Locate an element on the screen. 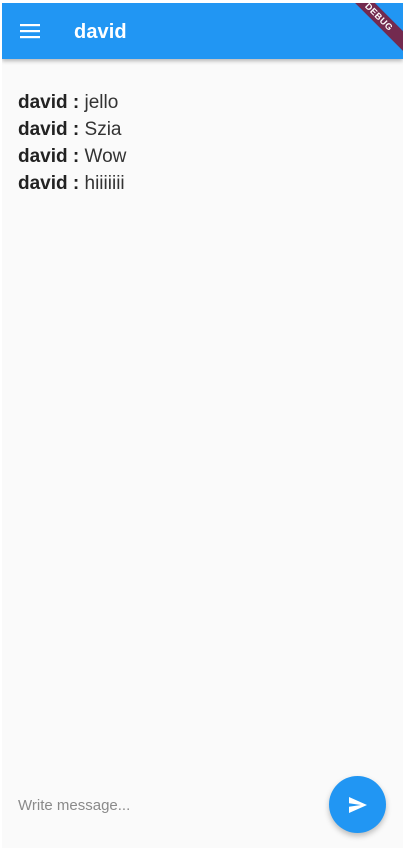 The height and width of the screenshot is (855, 406). message-item: david : jello is located at coordinates (203, 102).